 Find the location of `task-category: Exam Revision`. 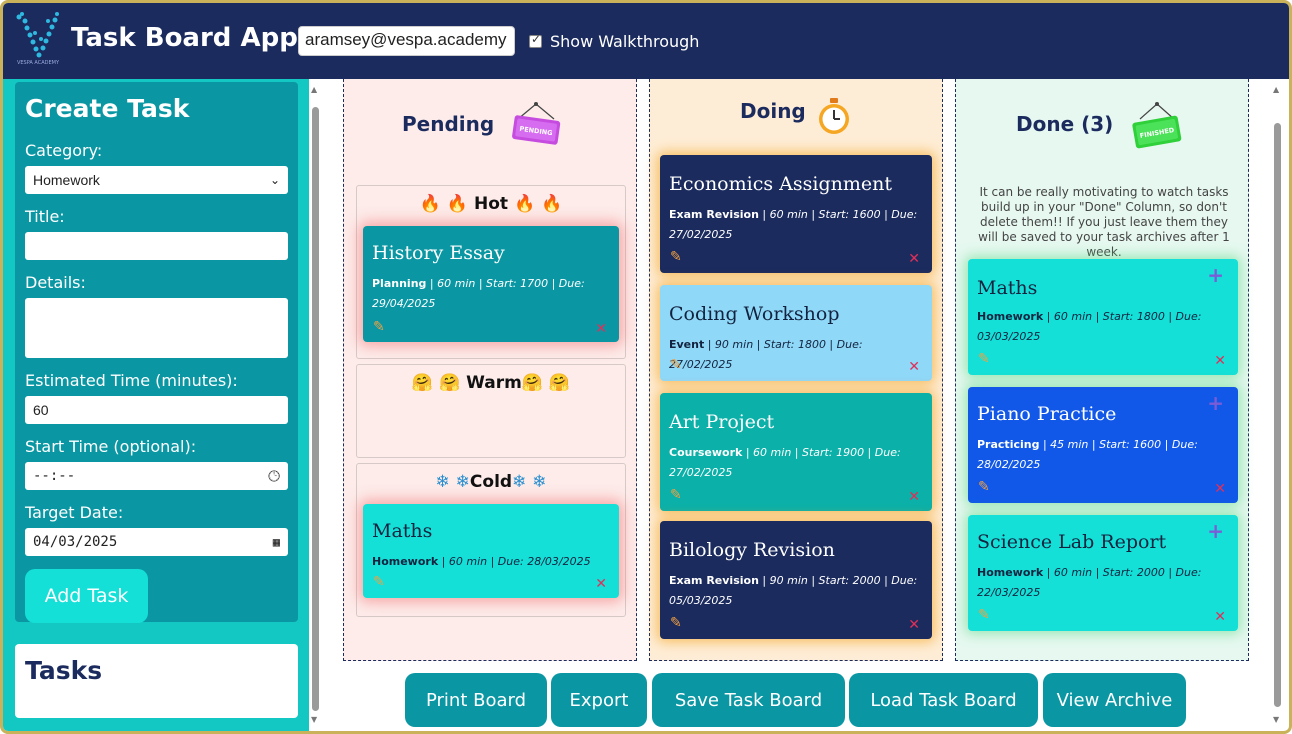

task-category: Exam Revision is located at coordinates (714, 580).